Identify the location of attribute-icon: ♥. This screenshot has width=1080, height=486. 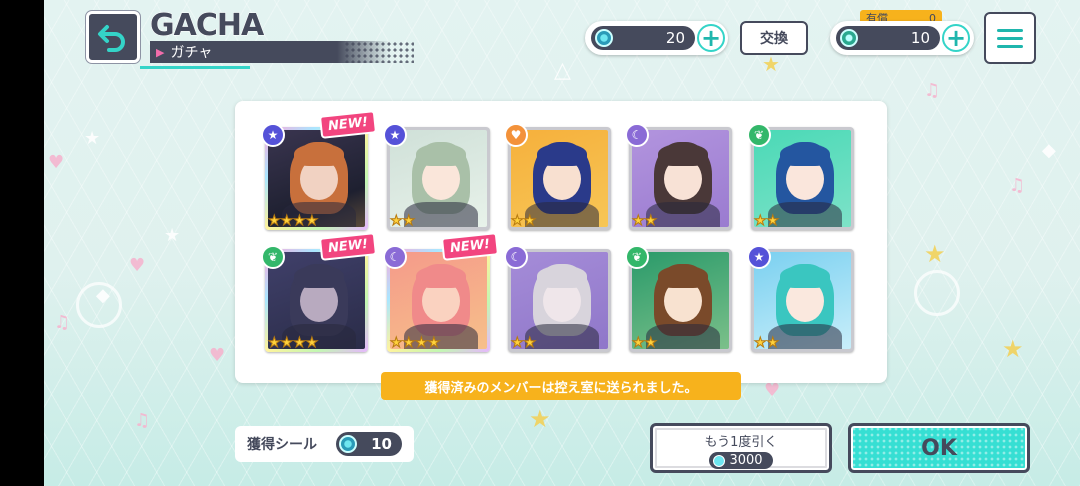
(516, 135).